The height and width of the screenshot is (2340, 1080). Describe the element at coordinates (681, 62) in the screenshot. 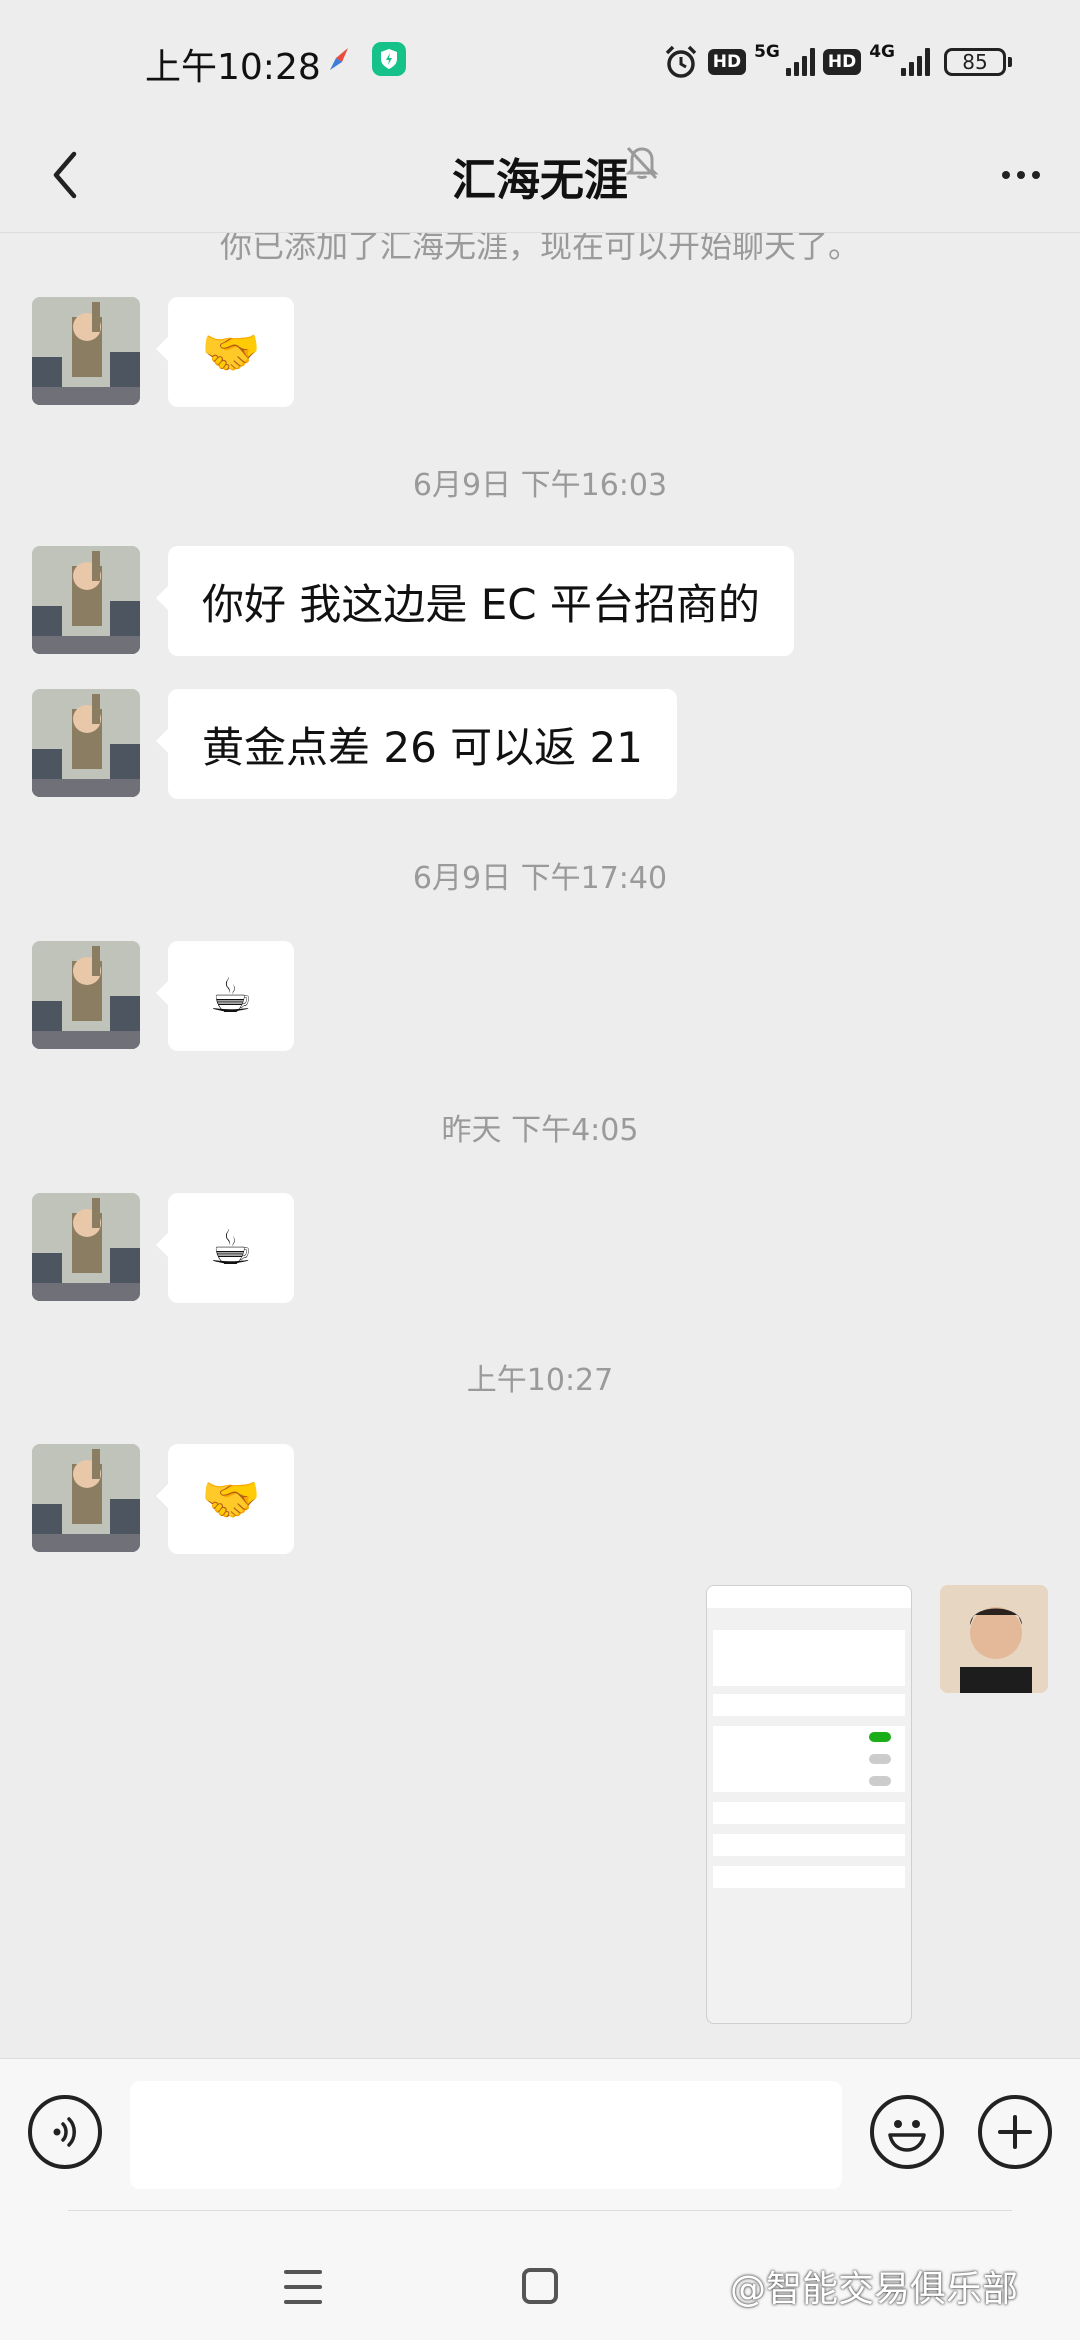

I see `alarm-icon` at that location.